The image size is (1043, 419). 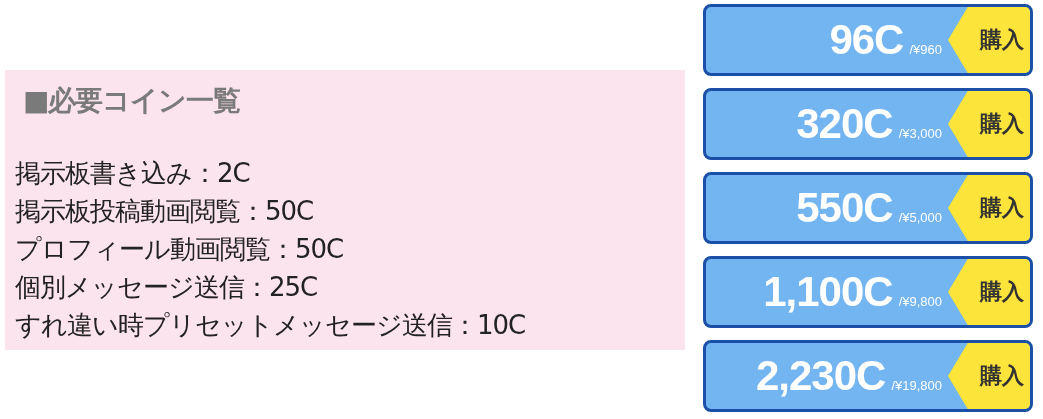 I want to click on cost-line: 掲示板投稿動画閲覧：50C, so click(x=165, y=211).